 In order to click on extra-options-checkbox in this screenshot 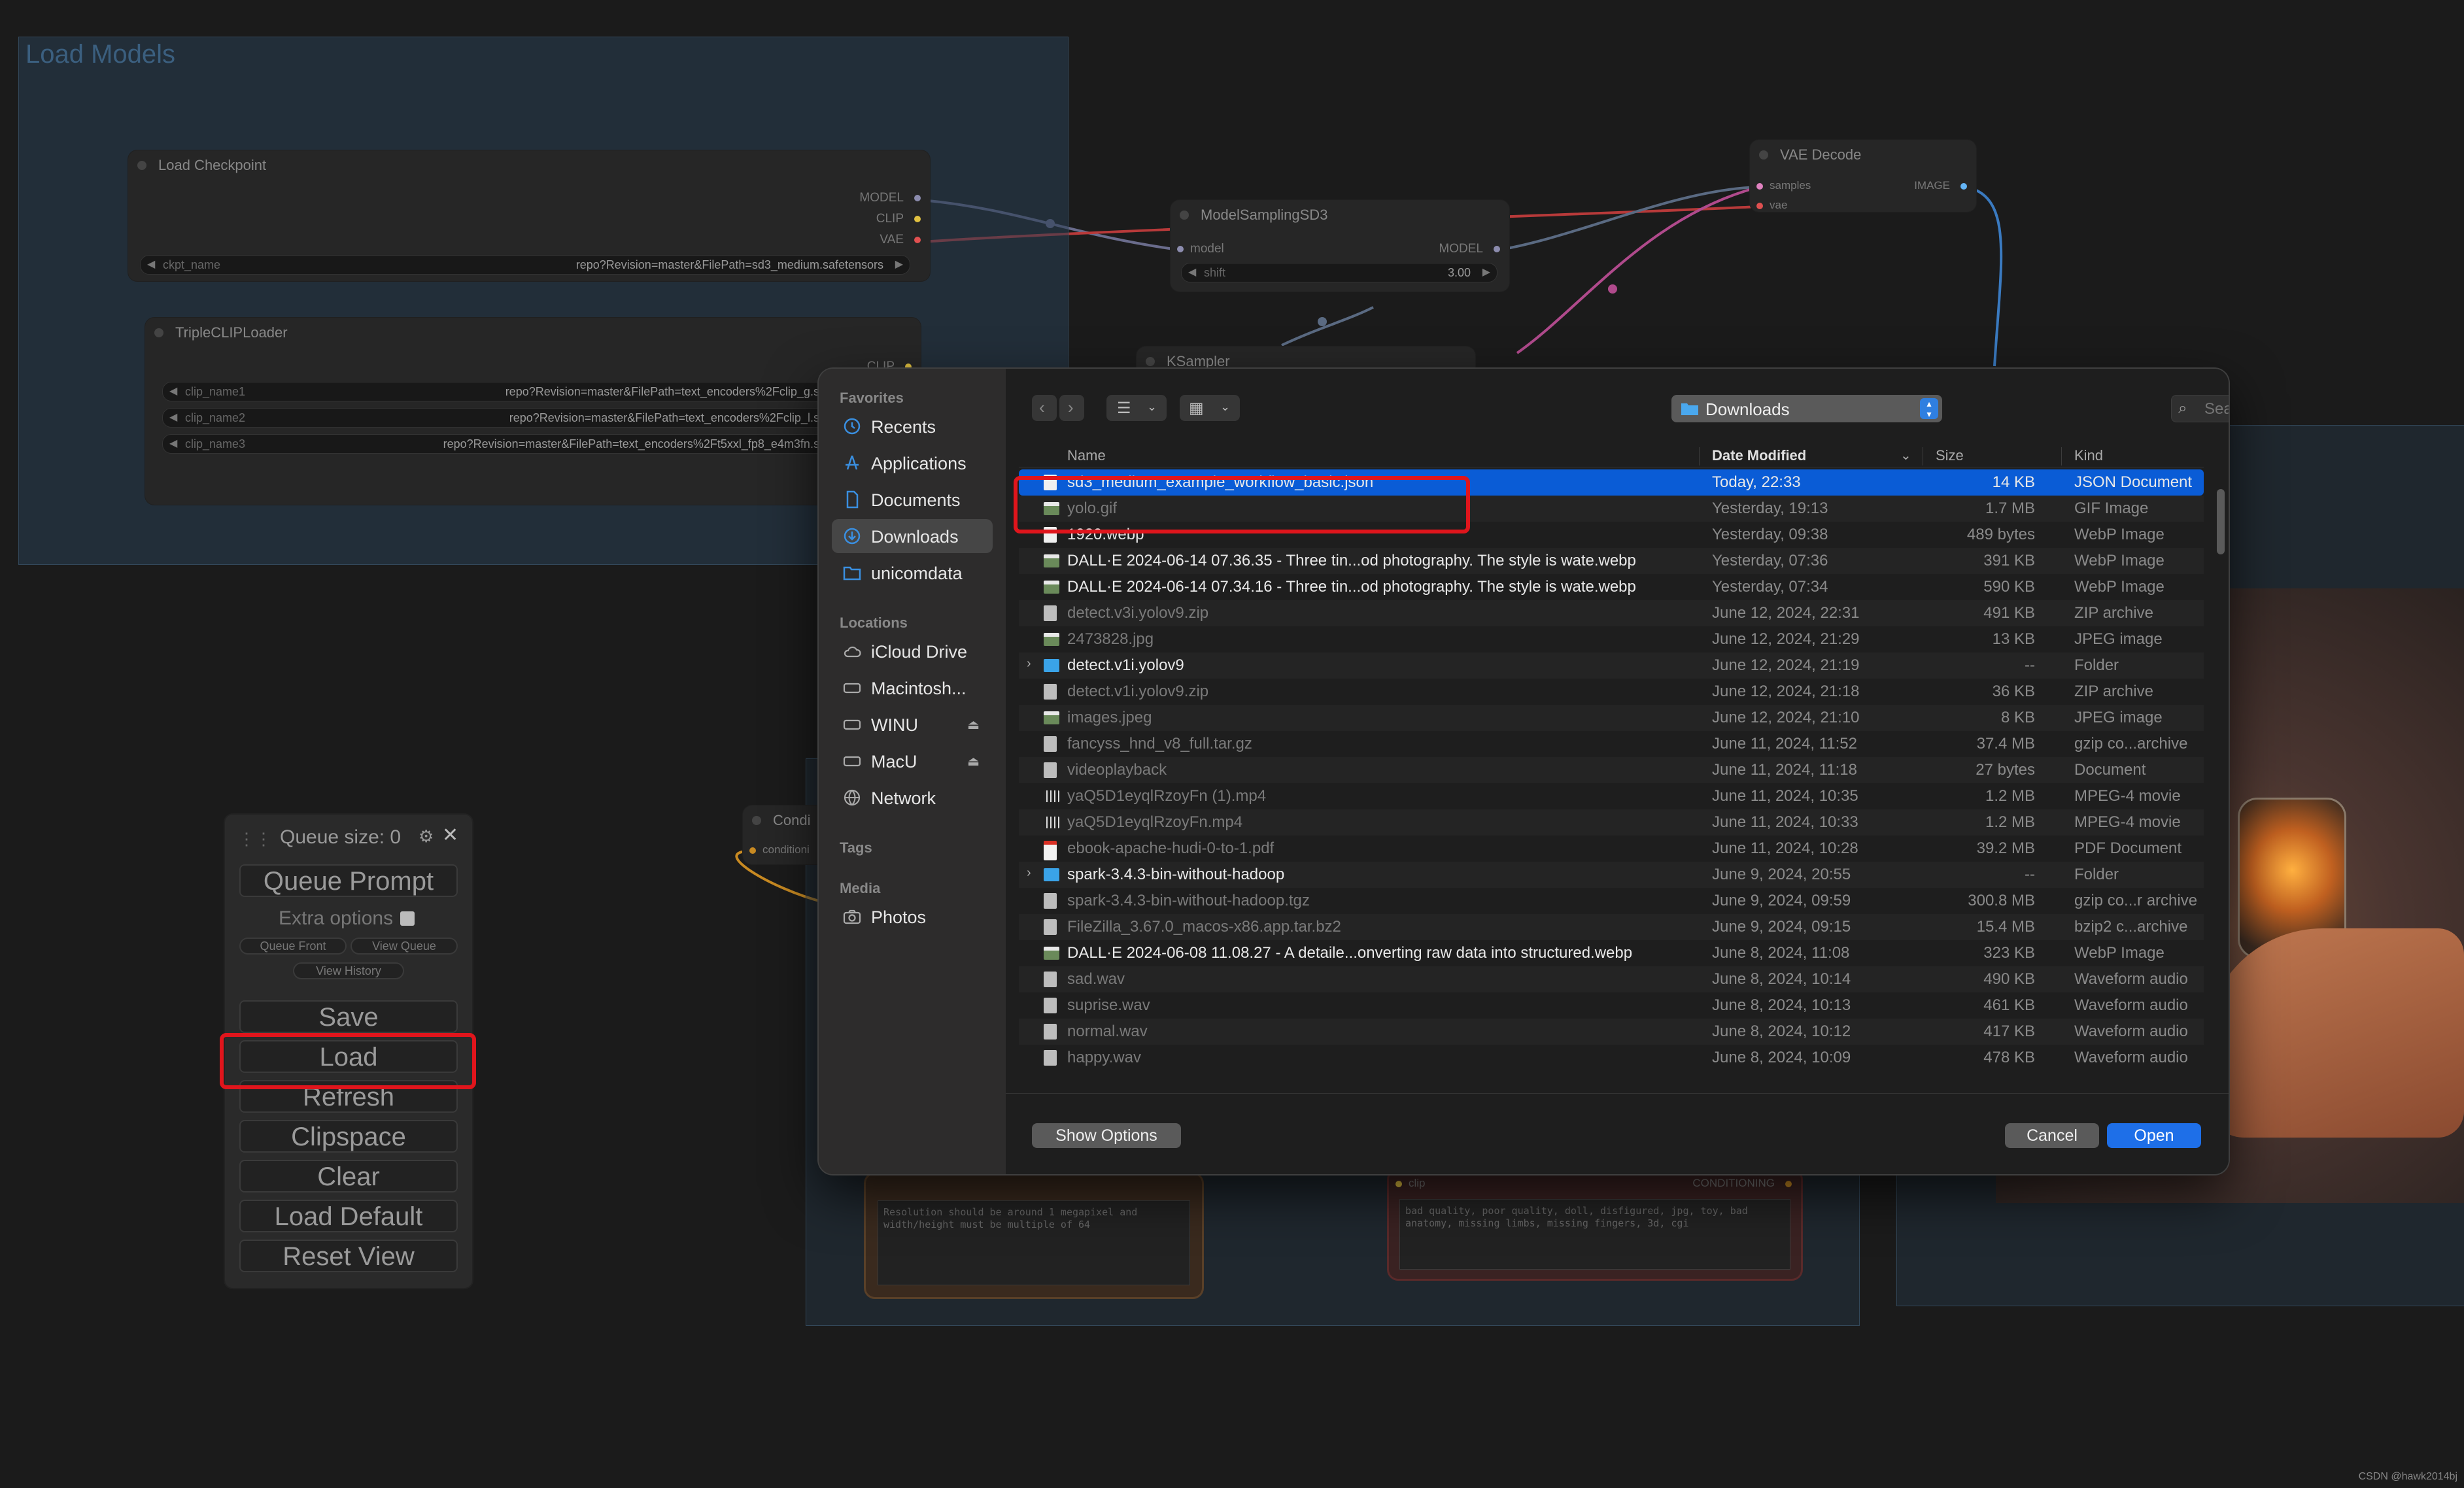, I will do `click(407, 918)`.